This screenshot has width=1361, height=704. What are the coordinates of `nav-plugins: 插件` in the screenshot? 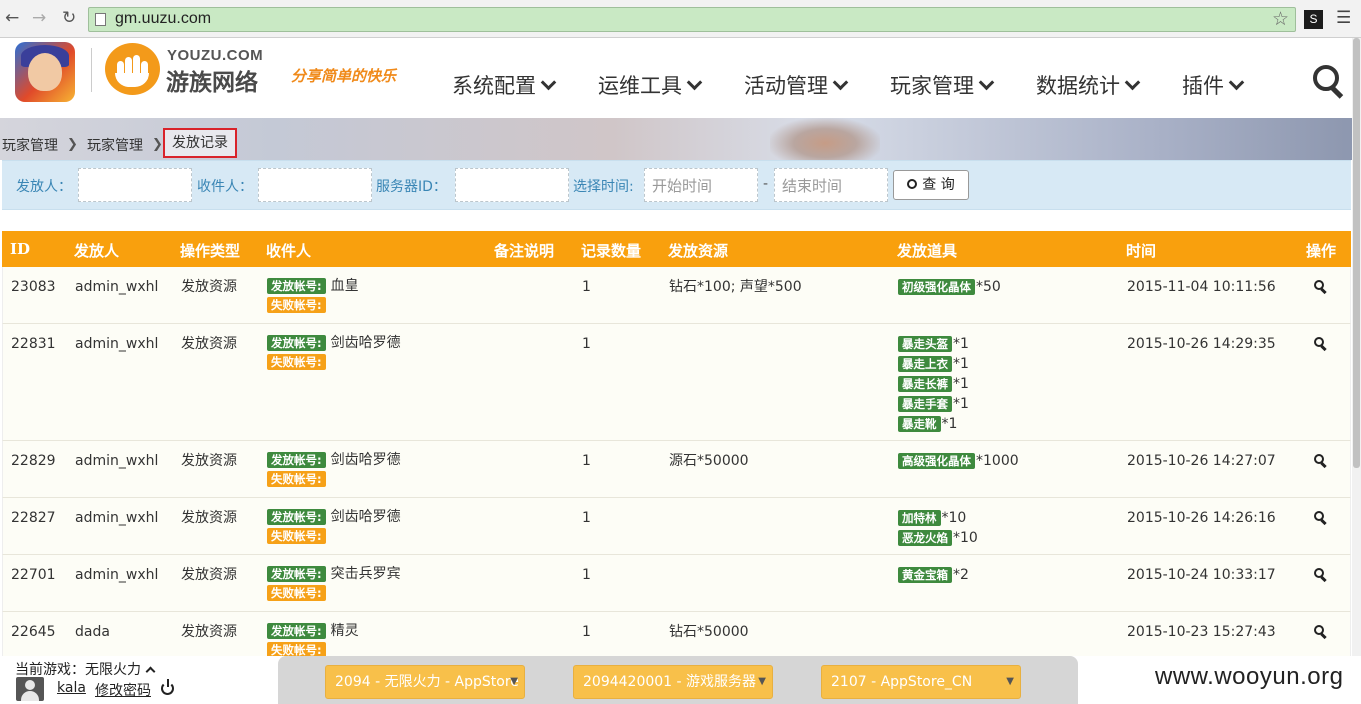 It's located at (1213, 85).